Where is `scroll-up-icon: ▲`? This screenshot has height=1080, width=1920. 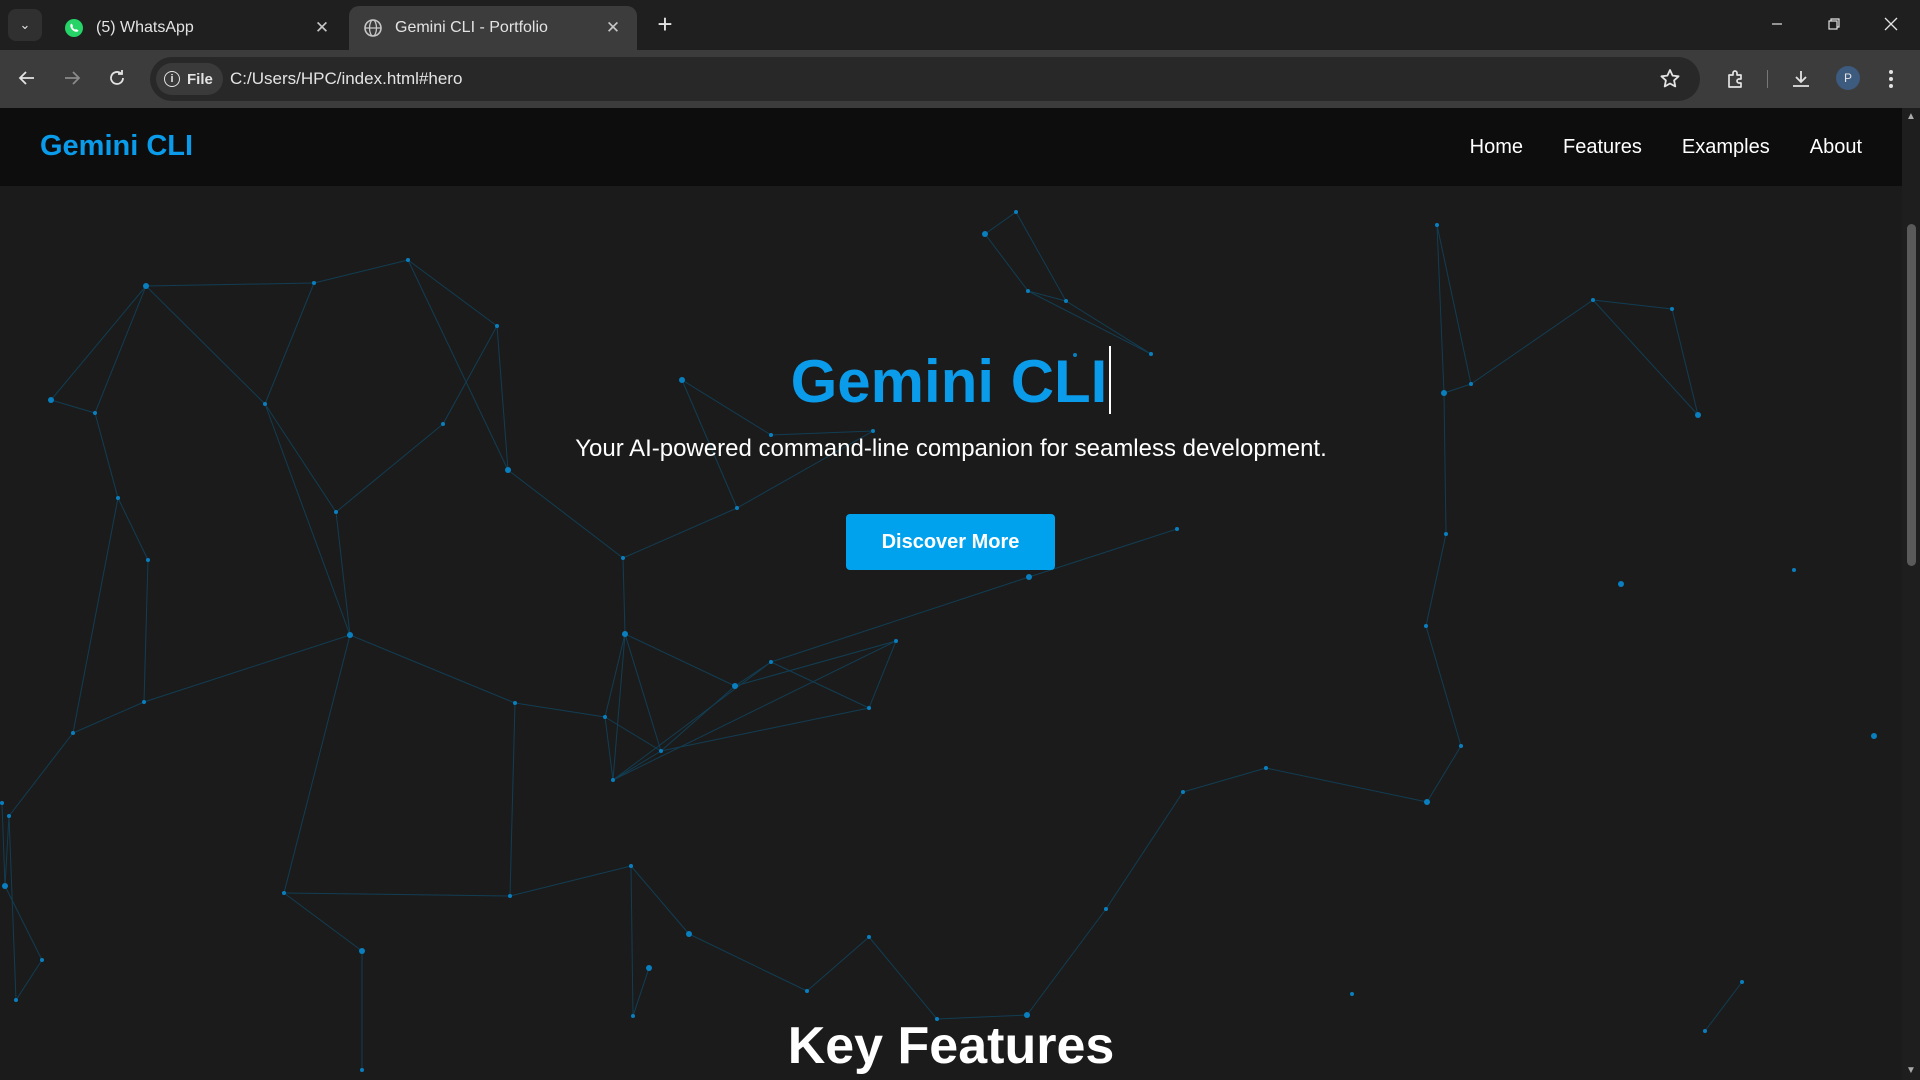
scroll-up-icon: ▲ is located at coordinates (1911, 117).